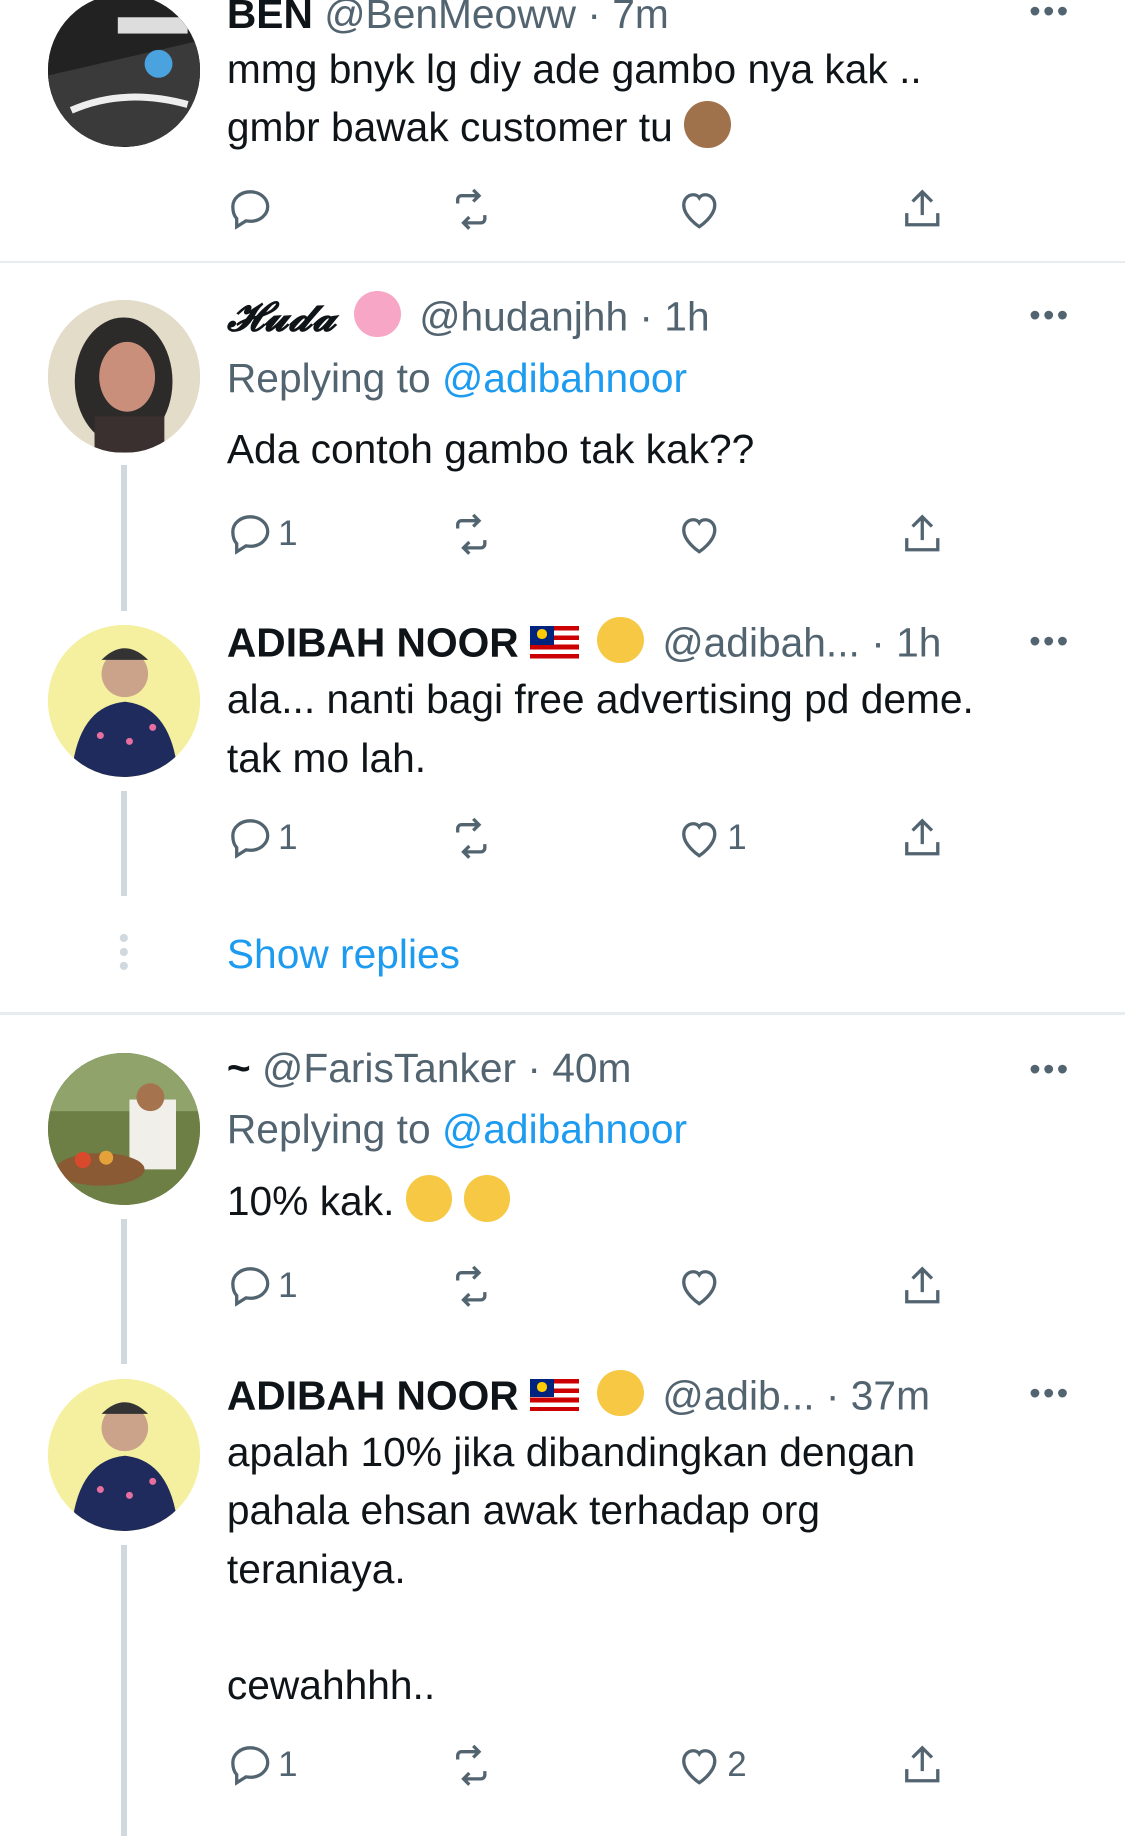 The width and height of the screenshot is (1125, 1836). I want to click on blossom-emoji, so click(377, 314).